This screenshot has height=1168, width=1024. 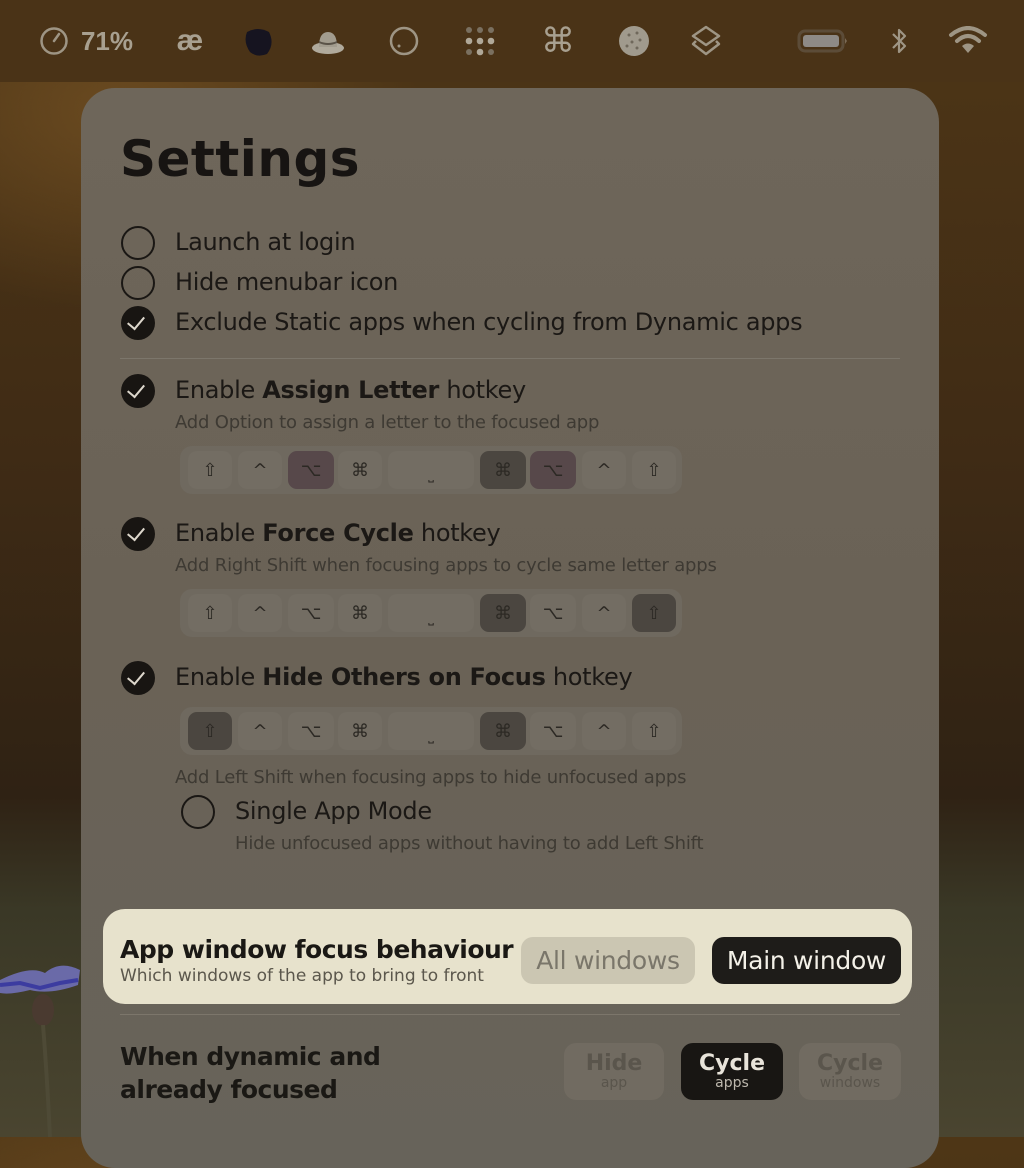 What do you see at coordinates (54, 41) in the screenshot?
I see `gauge-icon` at bounding box center [54, 41].